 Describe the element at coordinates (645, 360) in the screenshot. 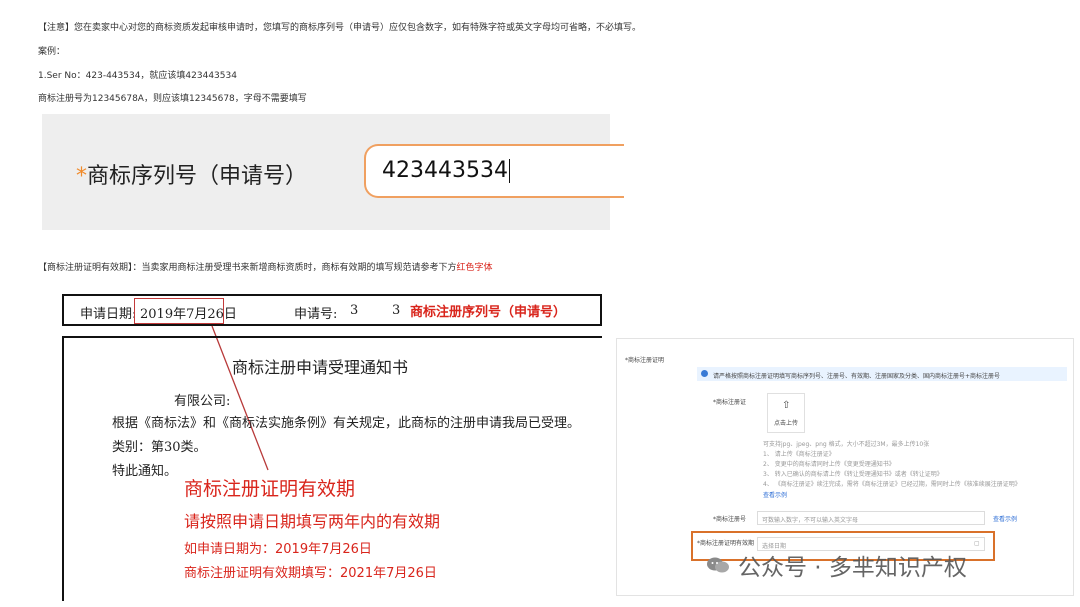

I see `cert-section-label: *商标注册证明` at that location.